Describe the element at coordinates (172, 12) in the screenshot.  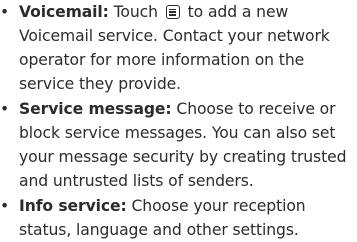
I see `menu-icon` at that location.